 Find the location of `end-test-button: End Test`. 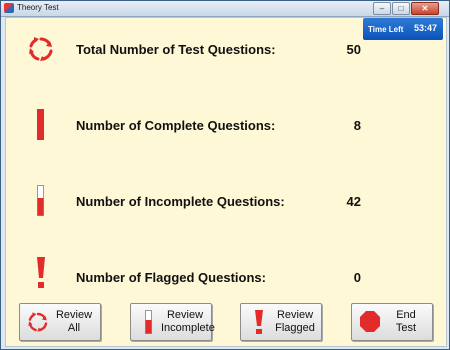

end-test-button: End Test is located at coordinates (392, 322).